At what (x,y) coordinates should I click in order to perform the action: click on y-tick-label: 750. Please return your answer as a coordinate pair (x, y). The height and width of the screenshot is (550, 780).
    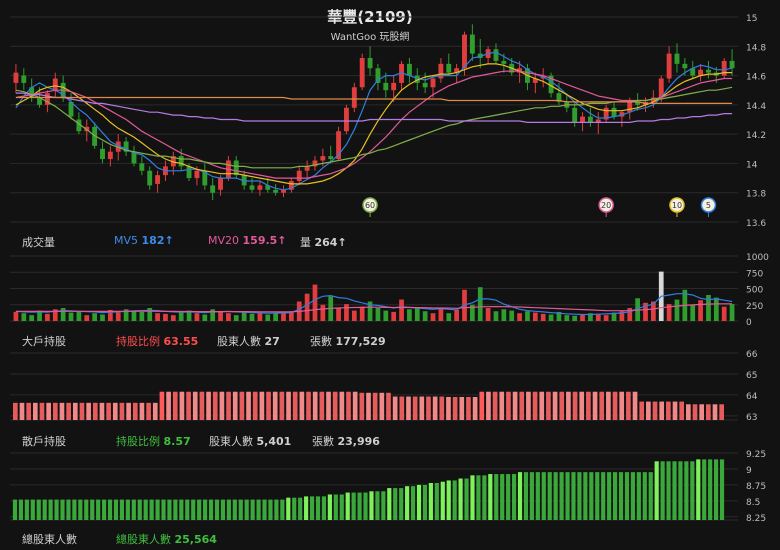
    Looking at the image, I should click on (754, 274).